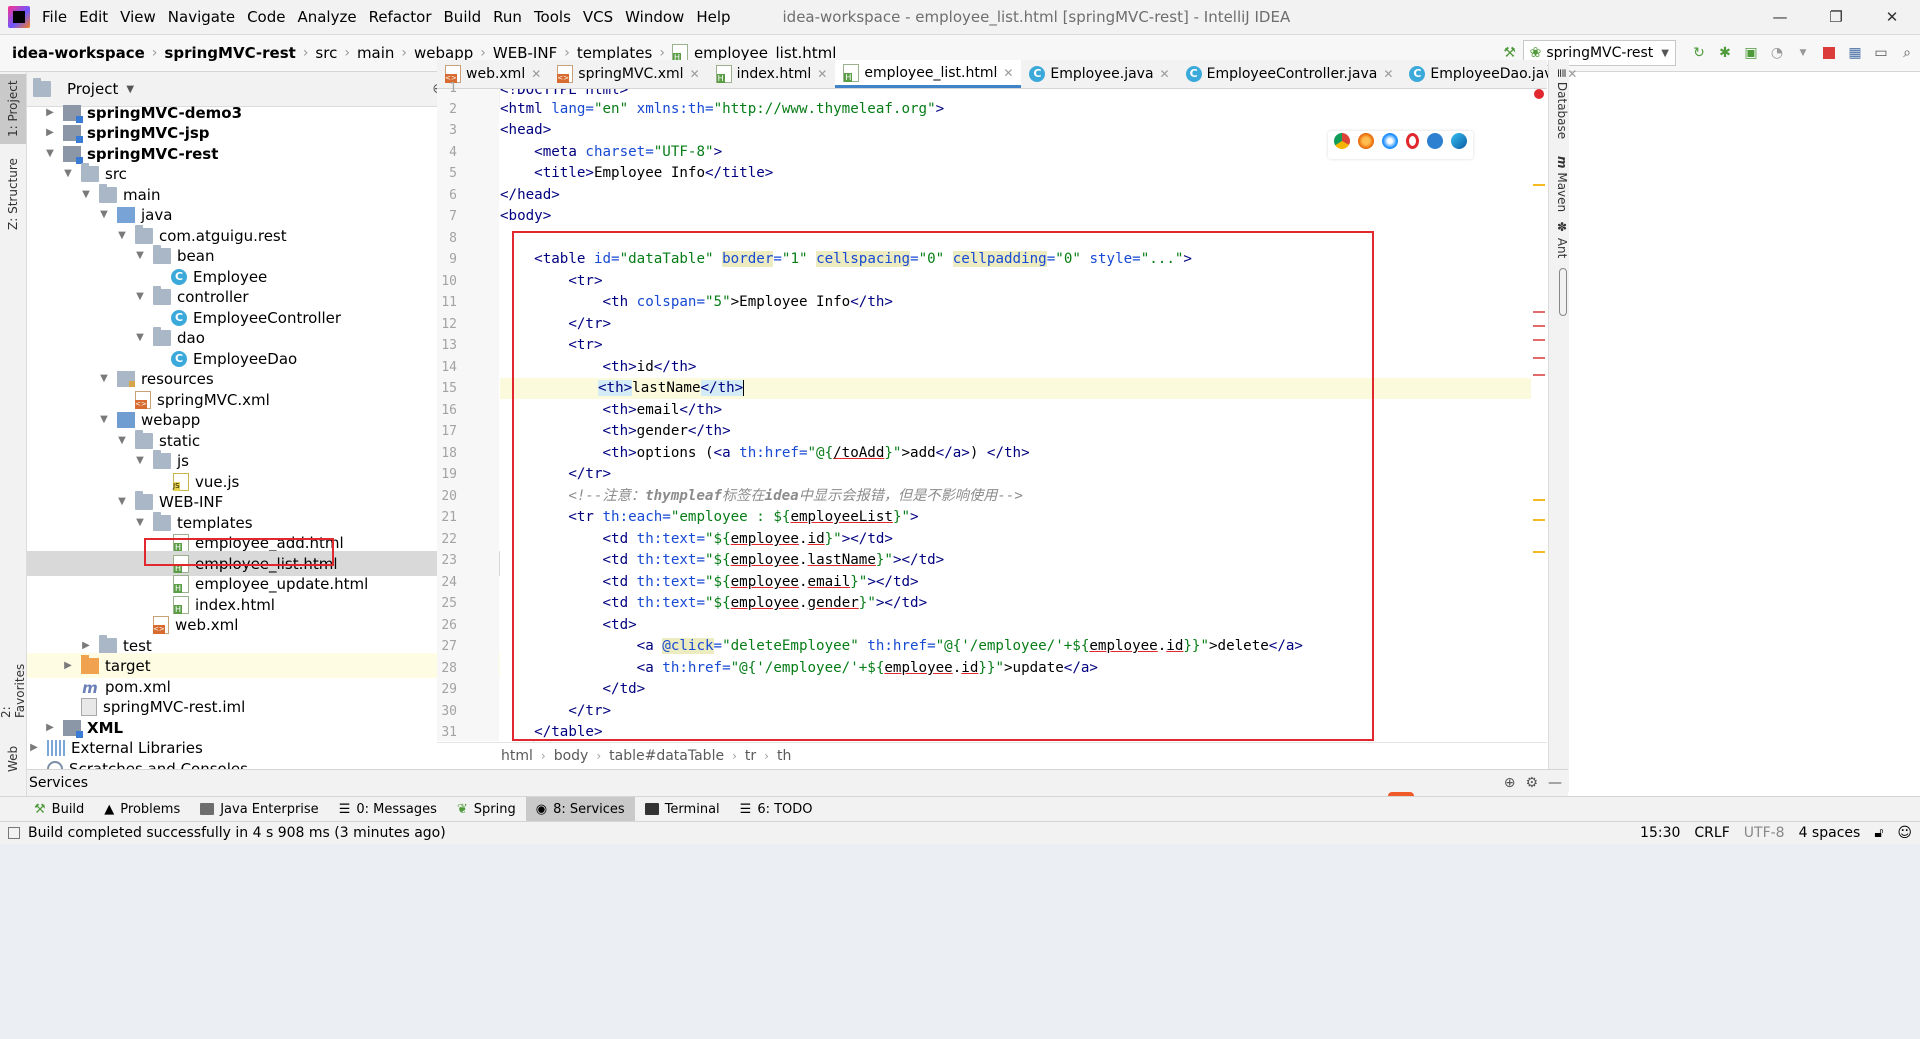  What do you see at coordinates (654, 17) in the screenshot?
I see `menu-window: Window` at bounding box center [654, 17].